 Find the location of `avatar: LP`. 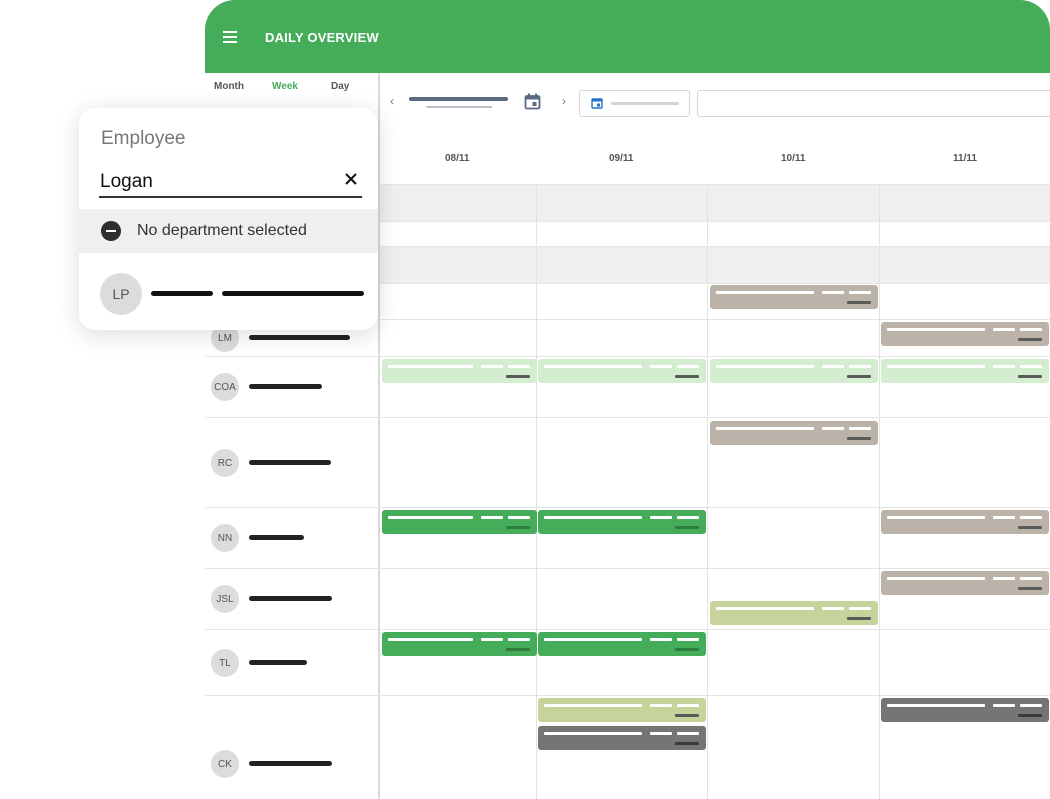

avatar: LP is located at coordinates (121, 294).